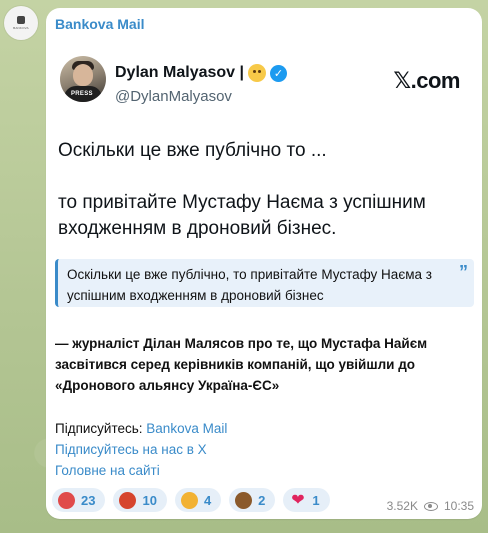 Image resolution: width=488 pixels, height=533 pixels. I want to click on reaction-count: 4, so click(207, 500).